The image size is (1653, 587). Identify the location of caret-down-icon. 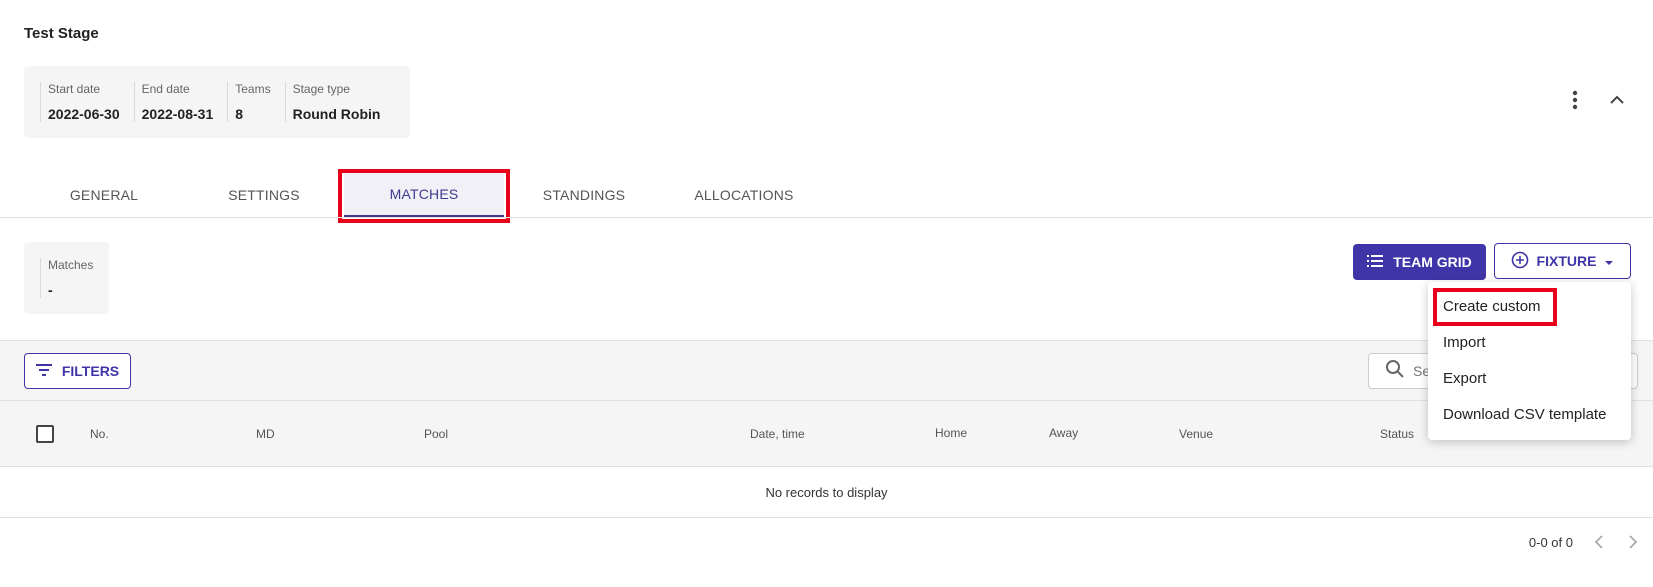
(1609, 261).